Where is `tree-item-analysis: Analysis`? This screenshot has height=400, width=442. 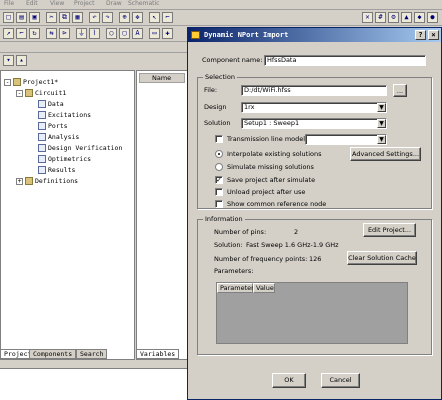
tree-item-analysis: Analysis is located at coordinates (58, 137).